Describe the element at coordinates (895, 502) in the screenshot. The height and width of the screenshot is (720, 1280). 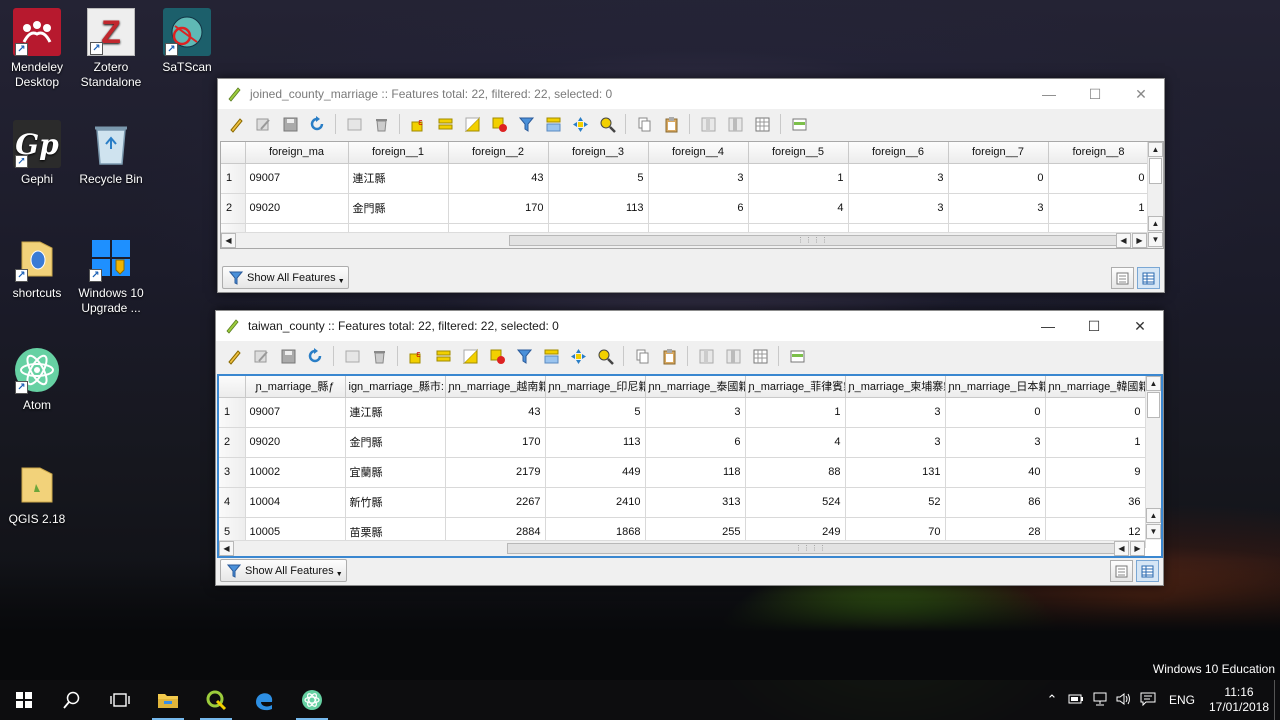
I see `table-cell: 52` at that location.